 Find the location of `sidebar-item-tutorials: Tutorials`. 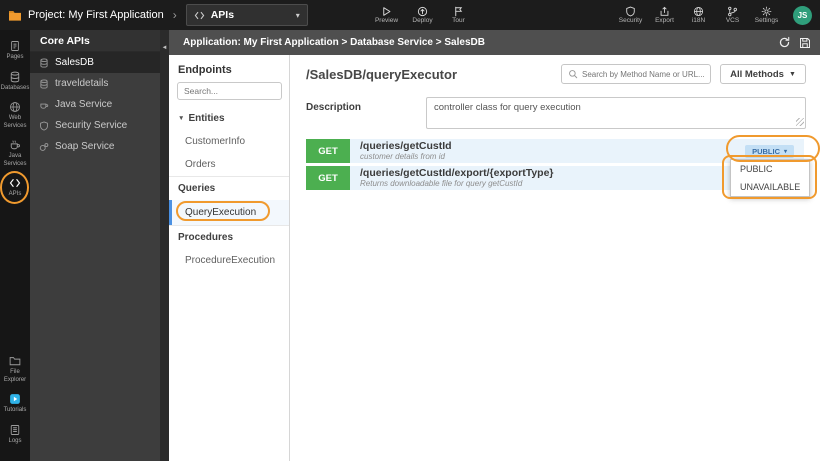

sidebar-item-tutorials: Tutorials is located at coordinates (15, 403).